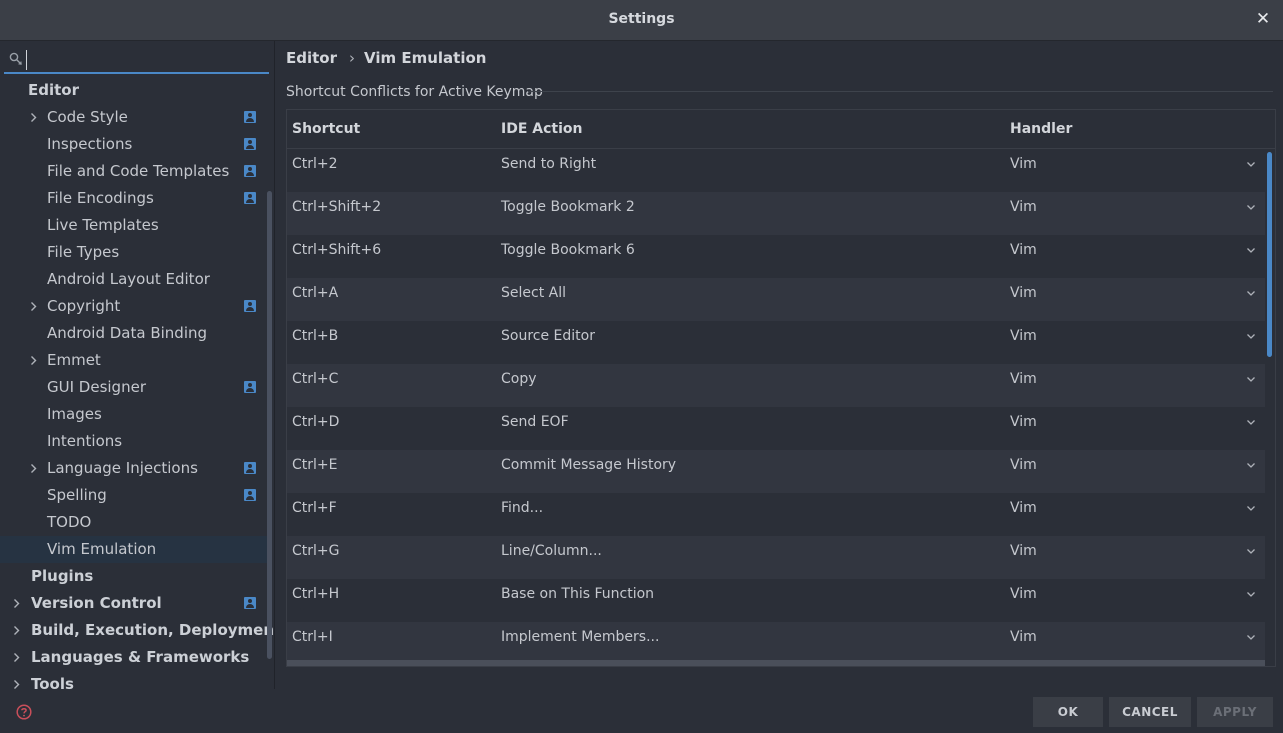 This screenshot has height=733, width=1283. What do you see at coordinates (776, 213) in the screenshot?
I see `table-row: Ctrl+Shift+2 Toggle Bookmark 2 Vim` at bounding box center [776, 213].